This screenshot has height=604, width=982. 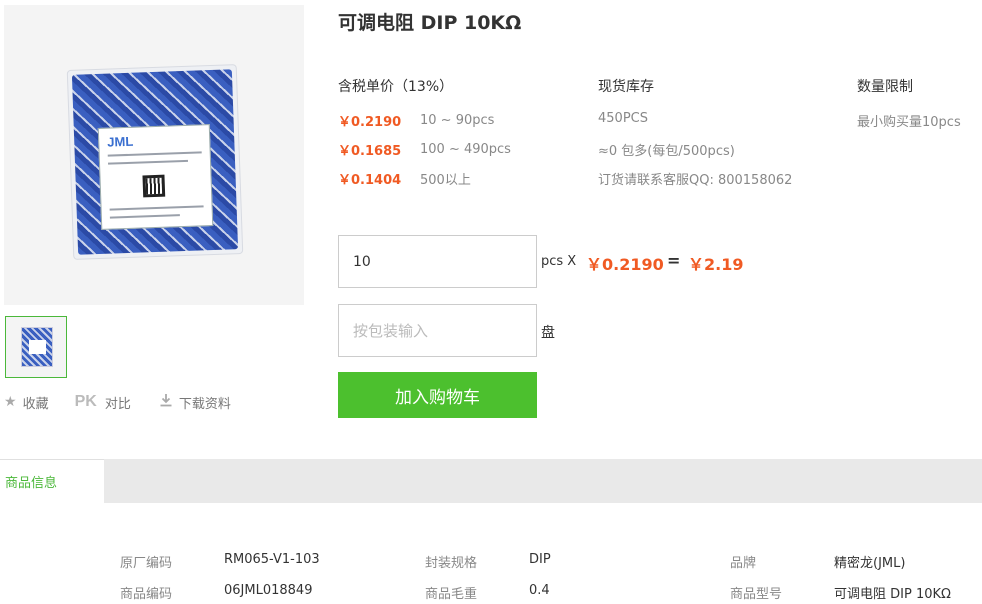 I want to click on tab-bar: 商品信息, so click(x=491, y=481).